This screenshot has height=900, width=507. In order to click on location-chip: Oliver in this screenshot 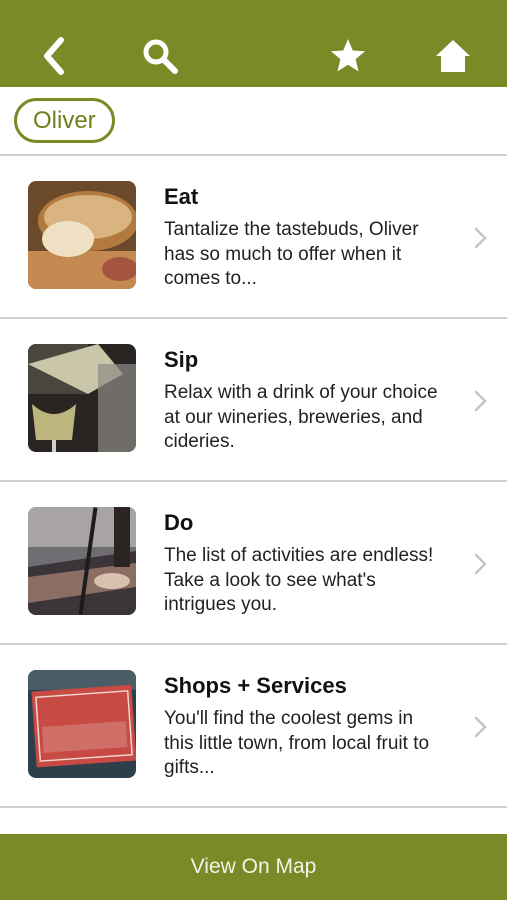, I will do `click(64, 120)`.